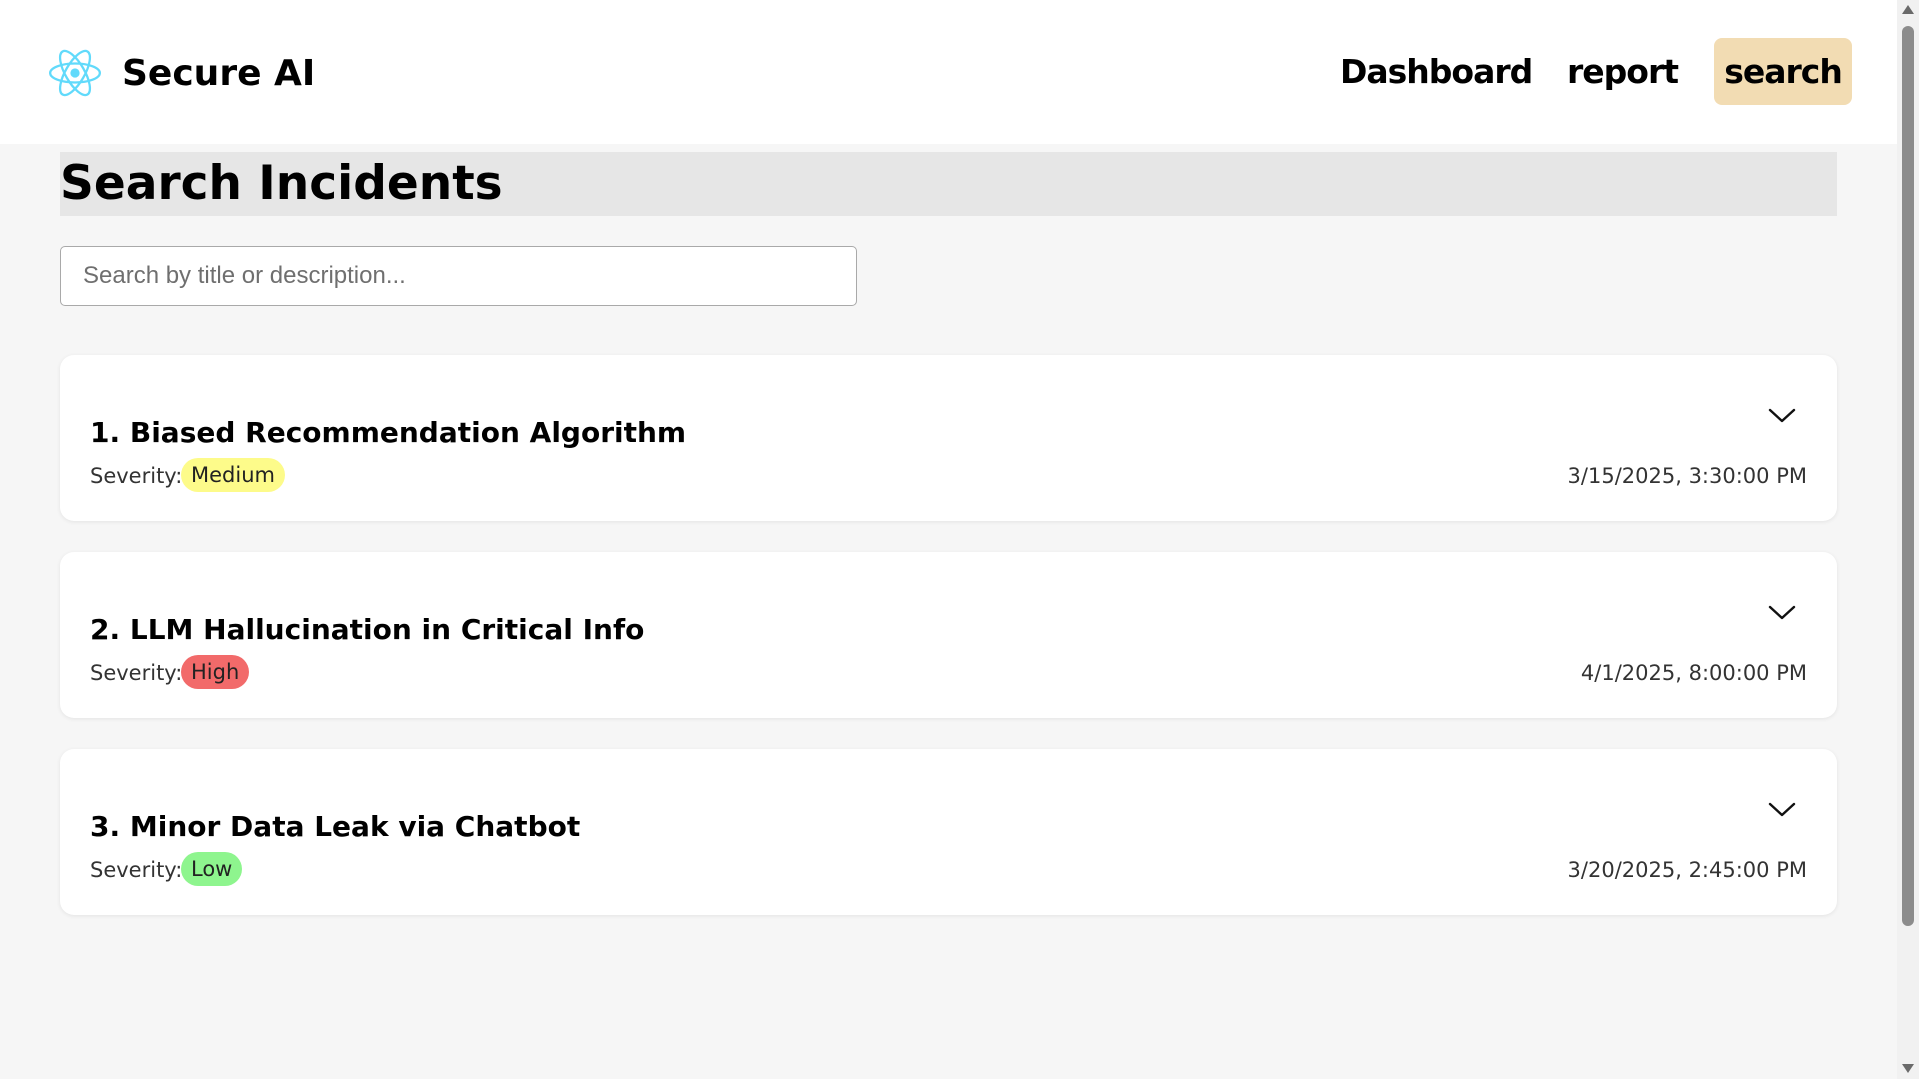 The width and height of the screenshot is (1919, 1079). Describe the element at coordinates (1687, 870) in the screenshot. I see `incident-timestamp: 3/20/2025, 2:45:00 PM` at that location.